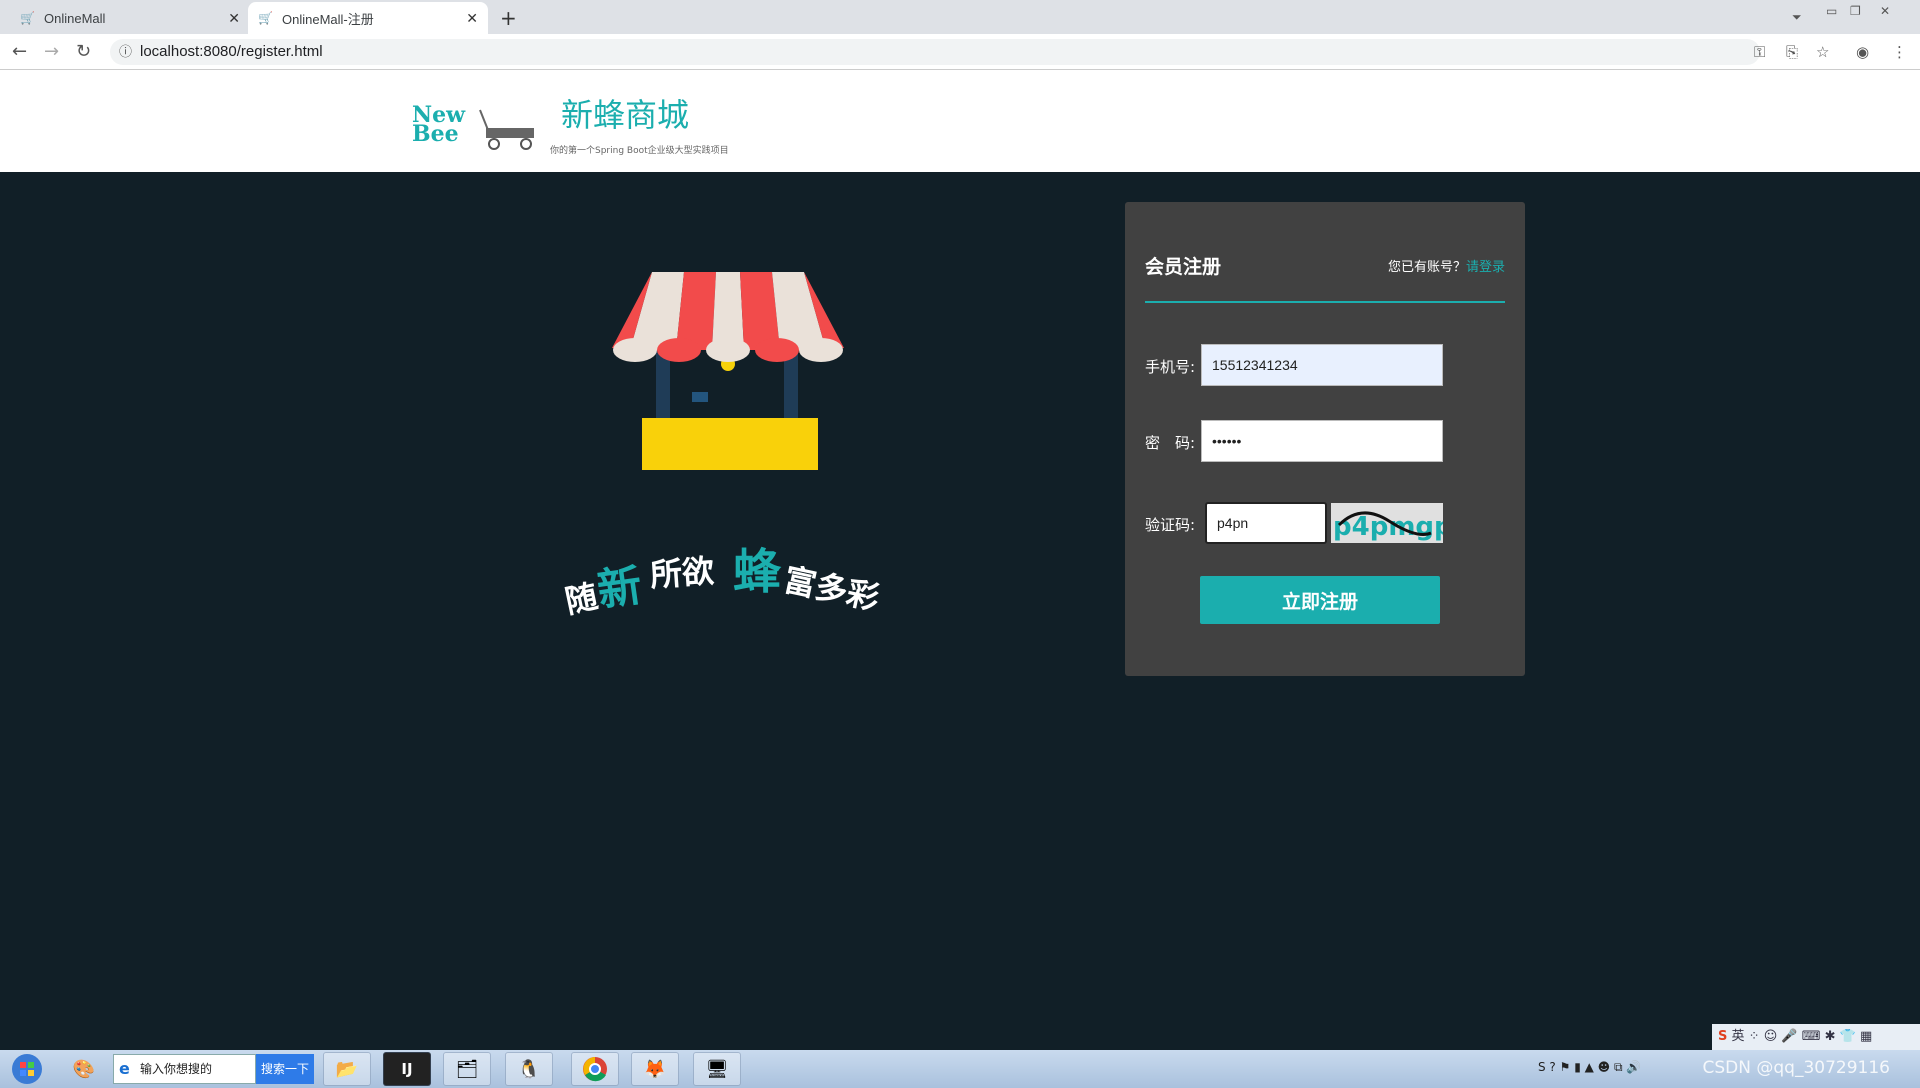 The image size is (1920, 1088). I want to click on restore-button: ❐, so click(1855, 11).